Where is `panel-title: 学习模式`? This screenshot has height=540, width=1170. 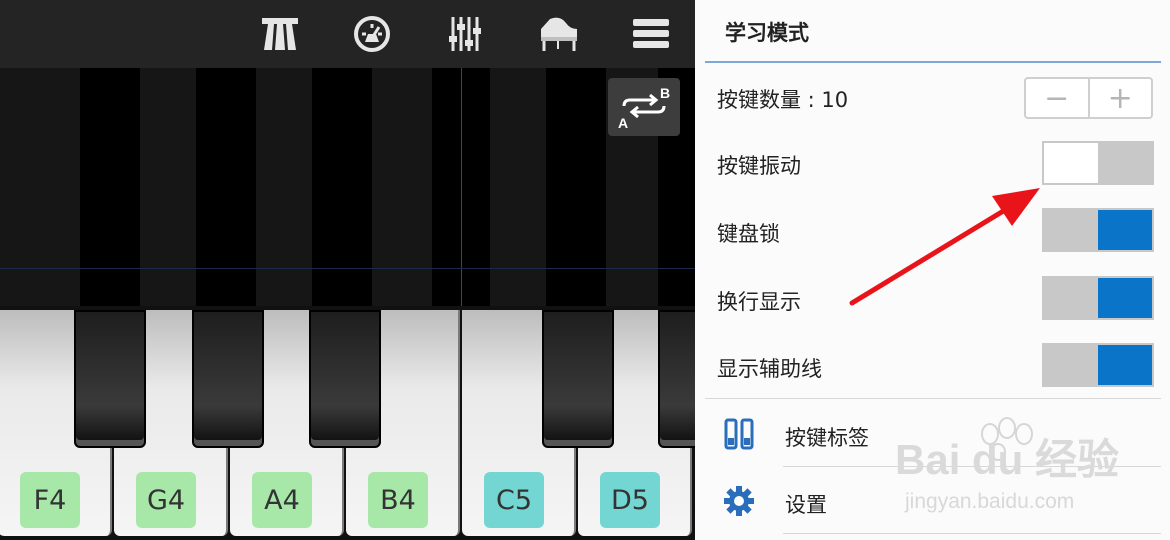
panel-title: 学习模式 is located at coordinates (767, 33).